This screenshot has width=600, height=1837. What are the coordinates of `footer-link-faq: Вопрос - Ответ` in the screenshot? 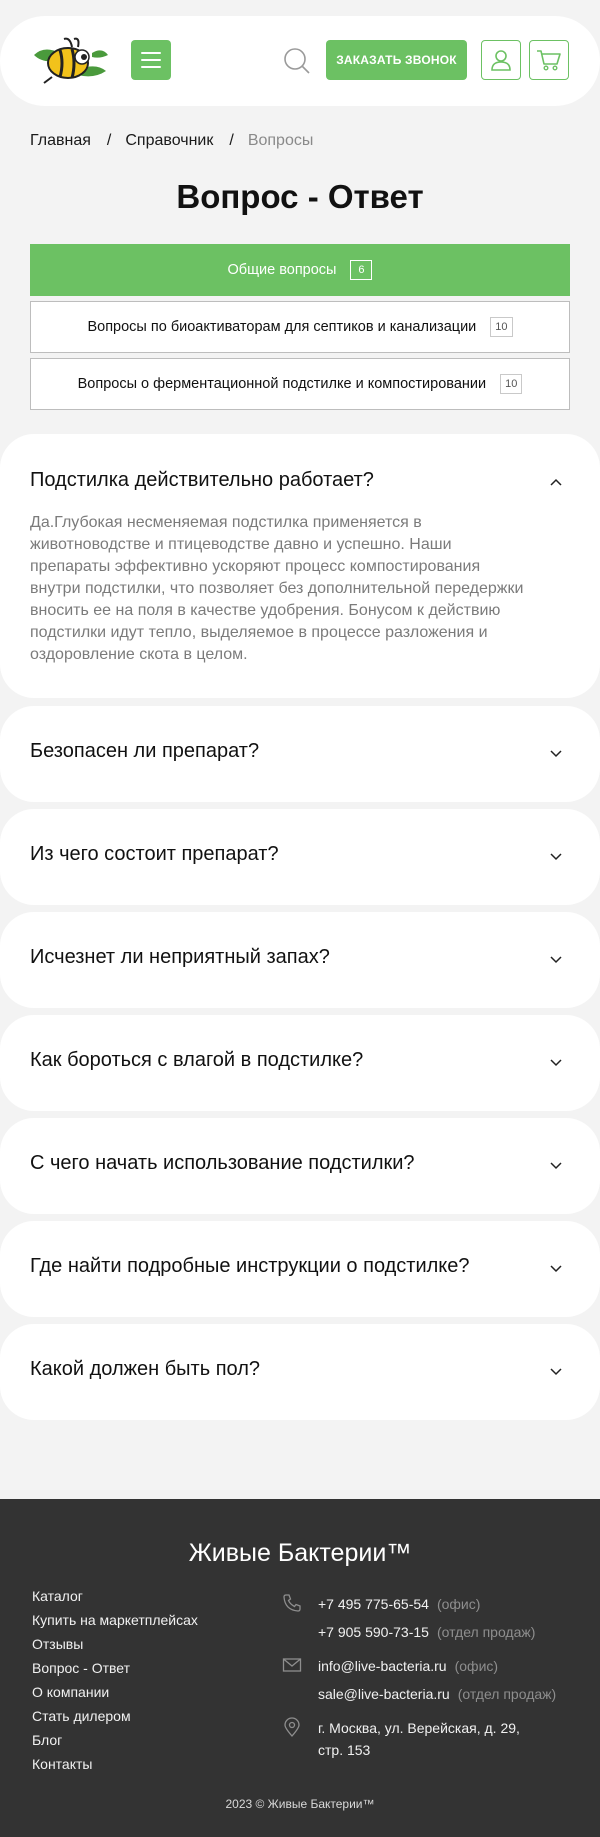 It's located at (115, 1668).